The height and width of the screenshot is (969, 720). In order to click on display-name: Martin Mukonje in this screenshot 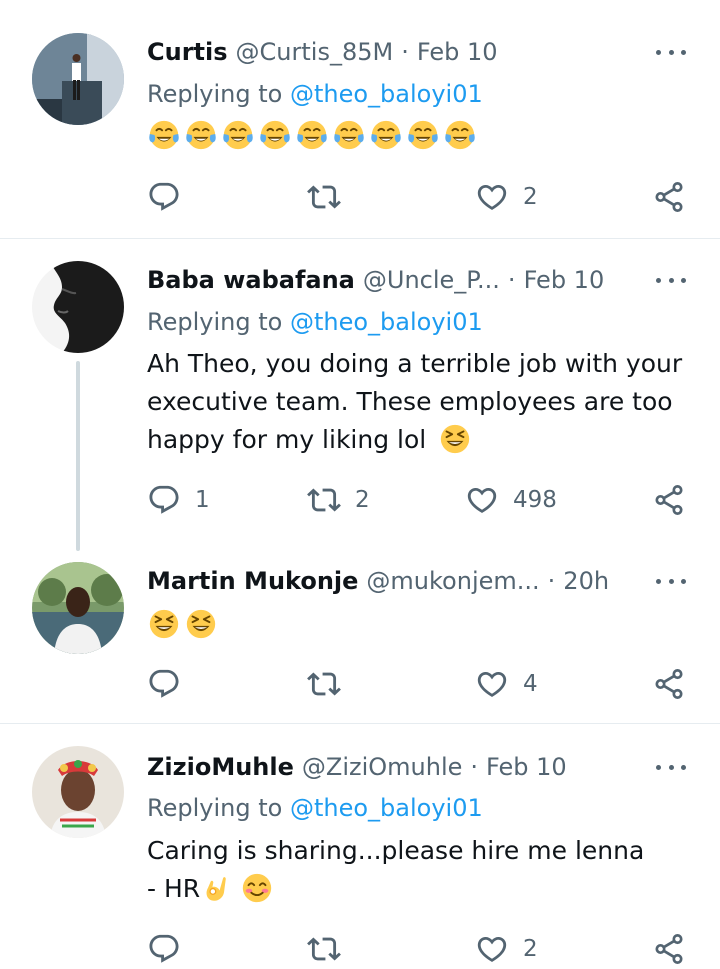, I will do `click(252, 581)`.